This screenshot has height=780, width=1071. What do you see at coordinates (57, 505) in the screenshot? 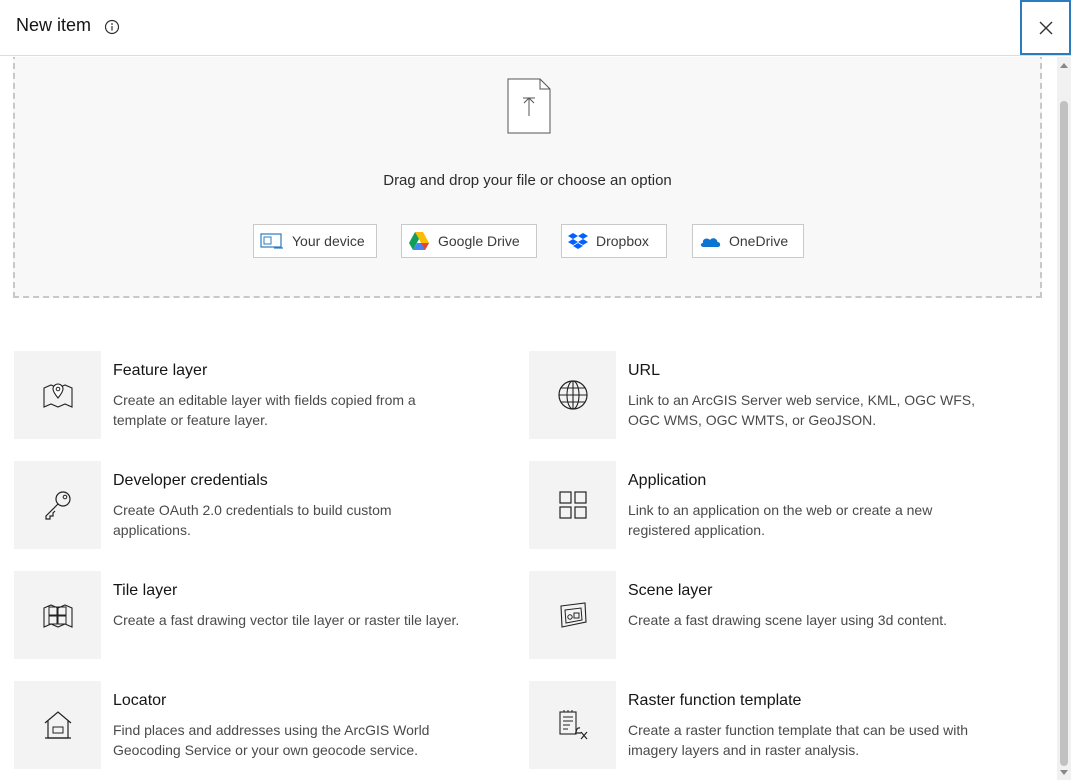
I see `key-icon` at bounding box center [57, 505].